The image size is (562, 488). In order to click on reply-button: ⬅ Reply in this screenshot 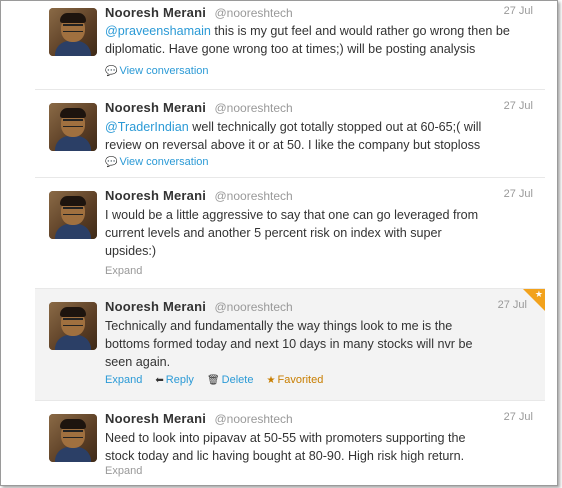, I will do `click(174, 380)`.